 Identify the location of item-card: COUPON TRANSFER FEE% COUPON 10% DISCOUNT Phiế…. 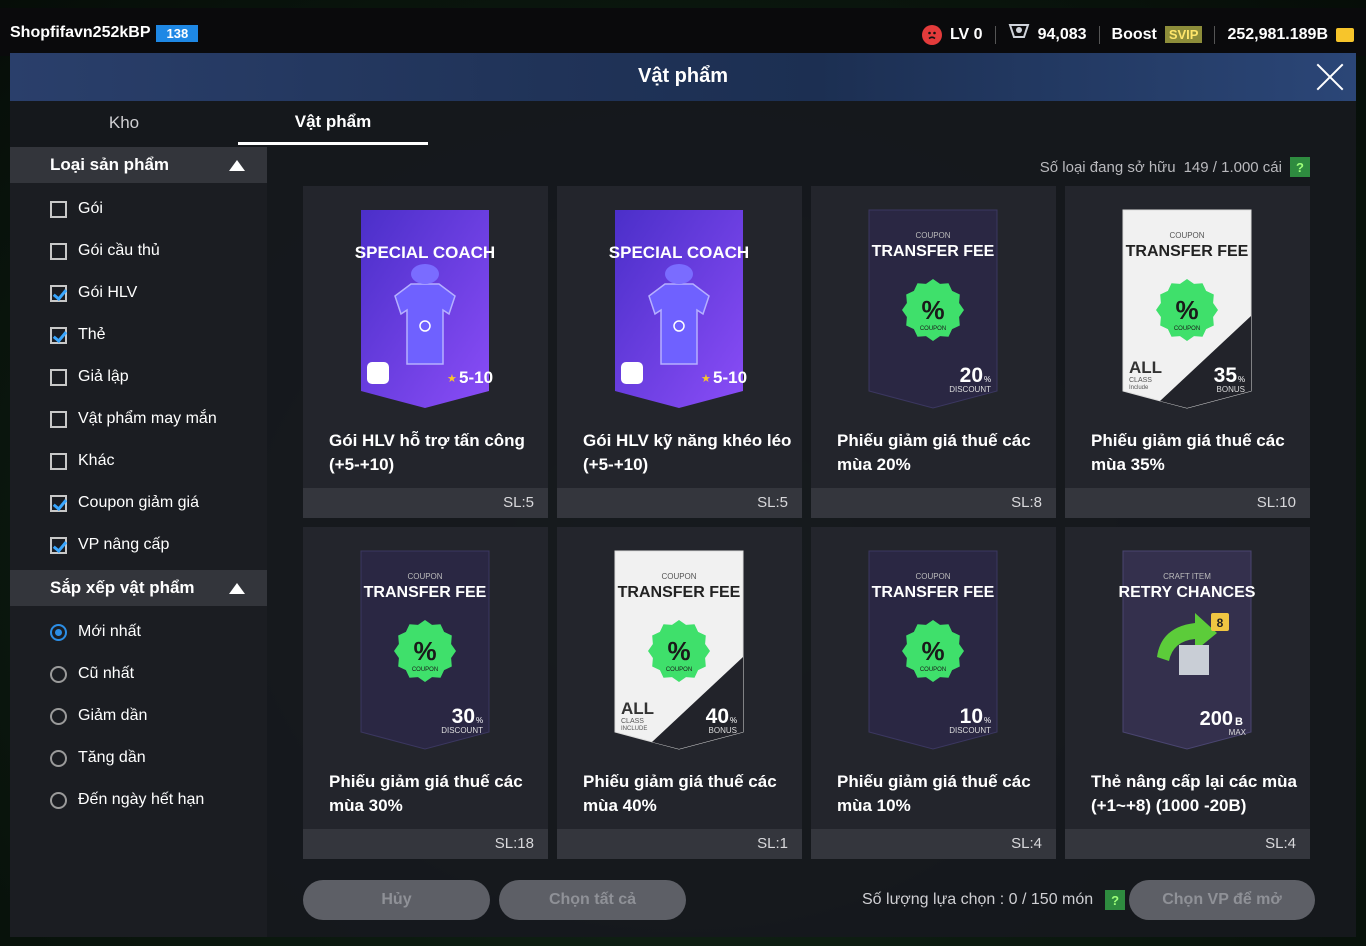
(933, 693).